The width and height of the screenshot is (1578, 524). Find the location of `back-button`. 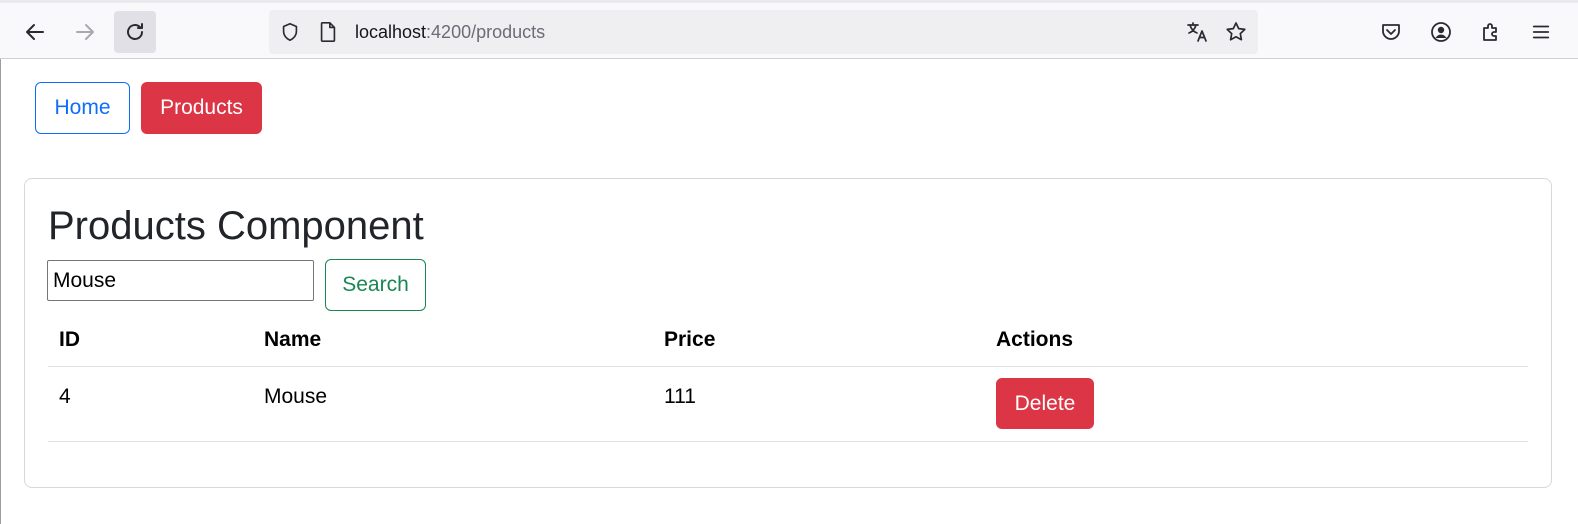

back-button is located at coordinates (35, 32).